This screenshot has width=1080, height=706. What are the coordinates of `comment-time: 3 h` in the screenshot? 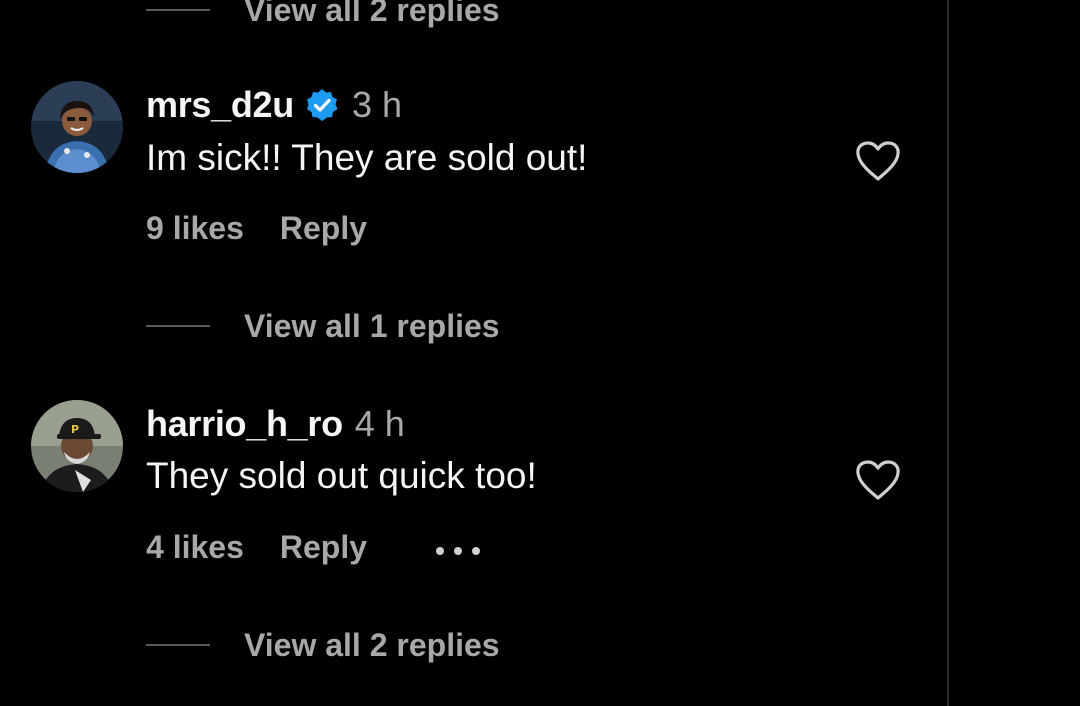 It's located at (377, 104).